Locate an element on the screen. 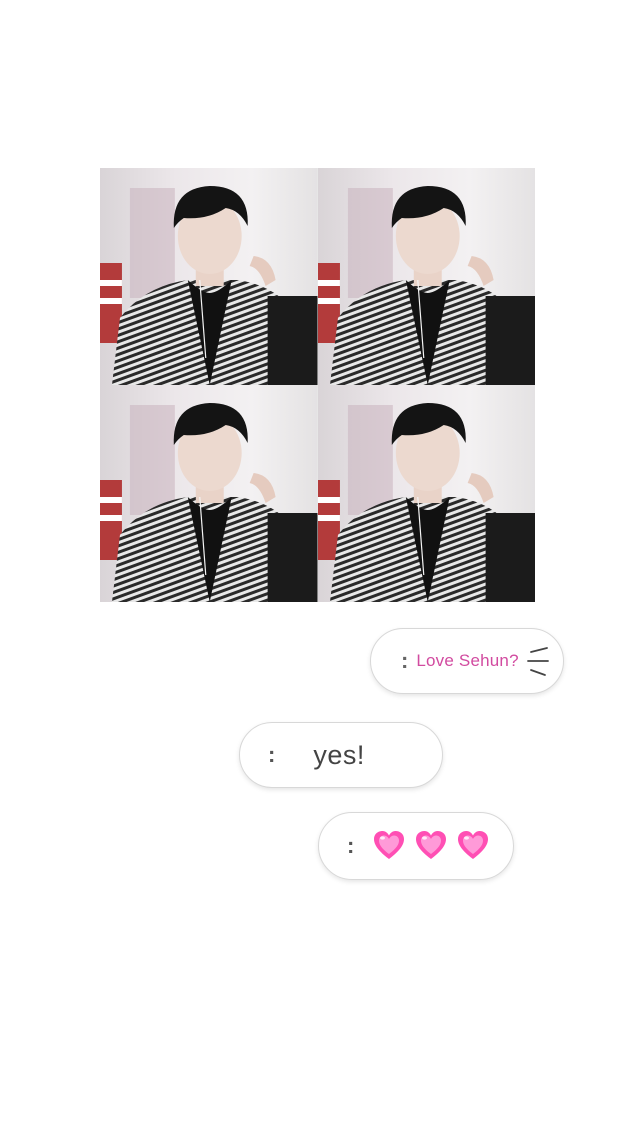 This screenshot has width=640, height=1136. message-text: yes! is located at coordinates (339, 754).